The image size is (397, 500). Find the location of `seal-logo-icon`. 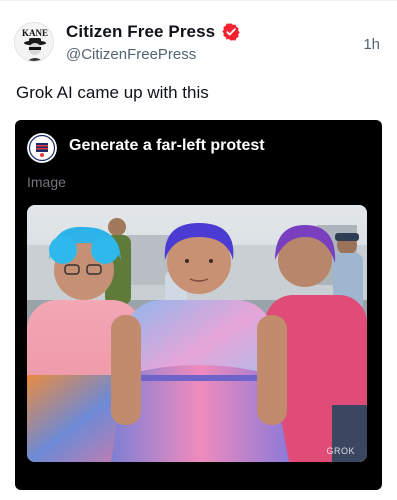

seal-logo-icon is located at coordinates (42, 148).